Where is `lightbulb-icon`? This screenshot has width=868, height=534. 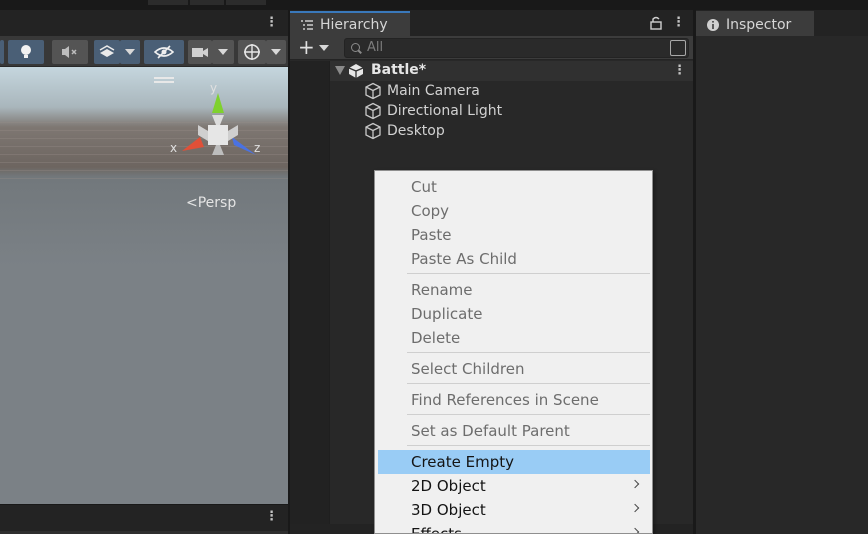 lightbulb-icon is located at coordinates (26, 51).